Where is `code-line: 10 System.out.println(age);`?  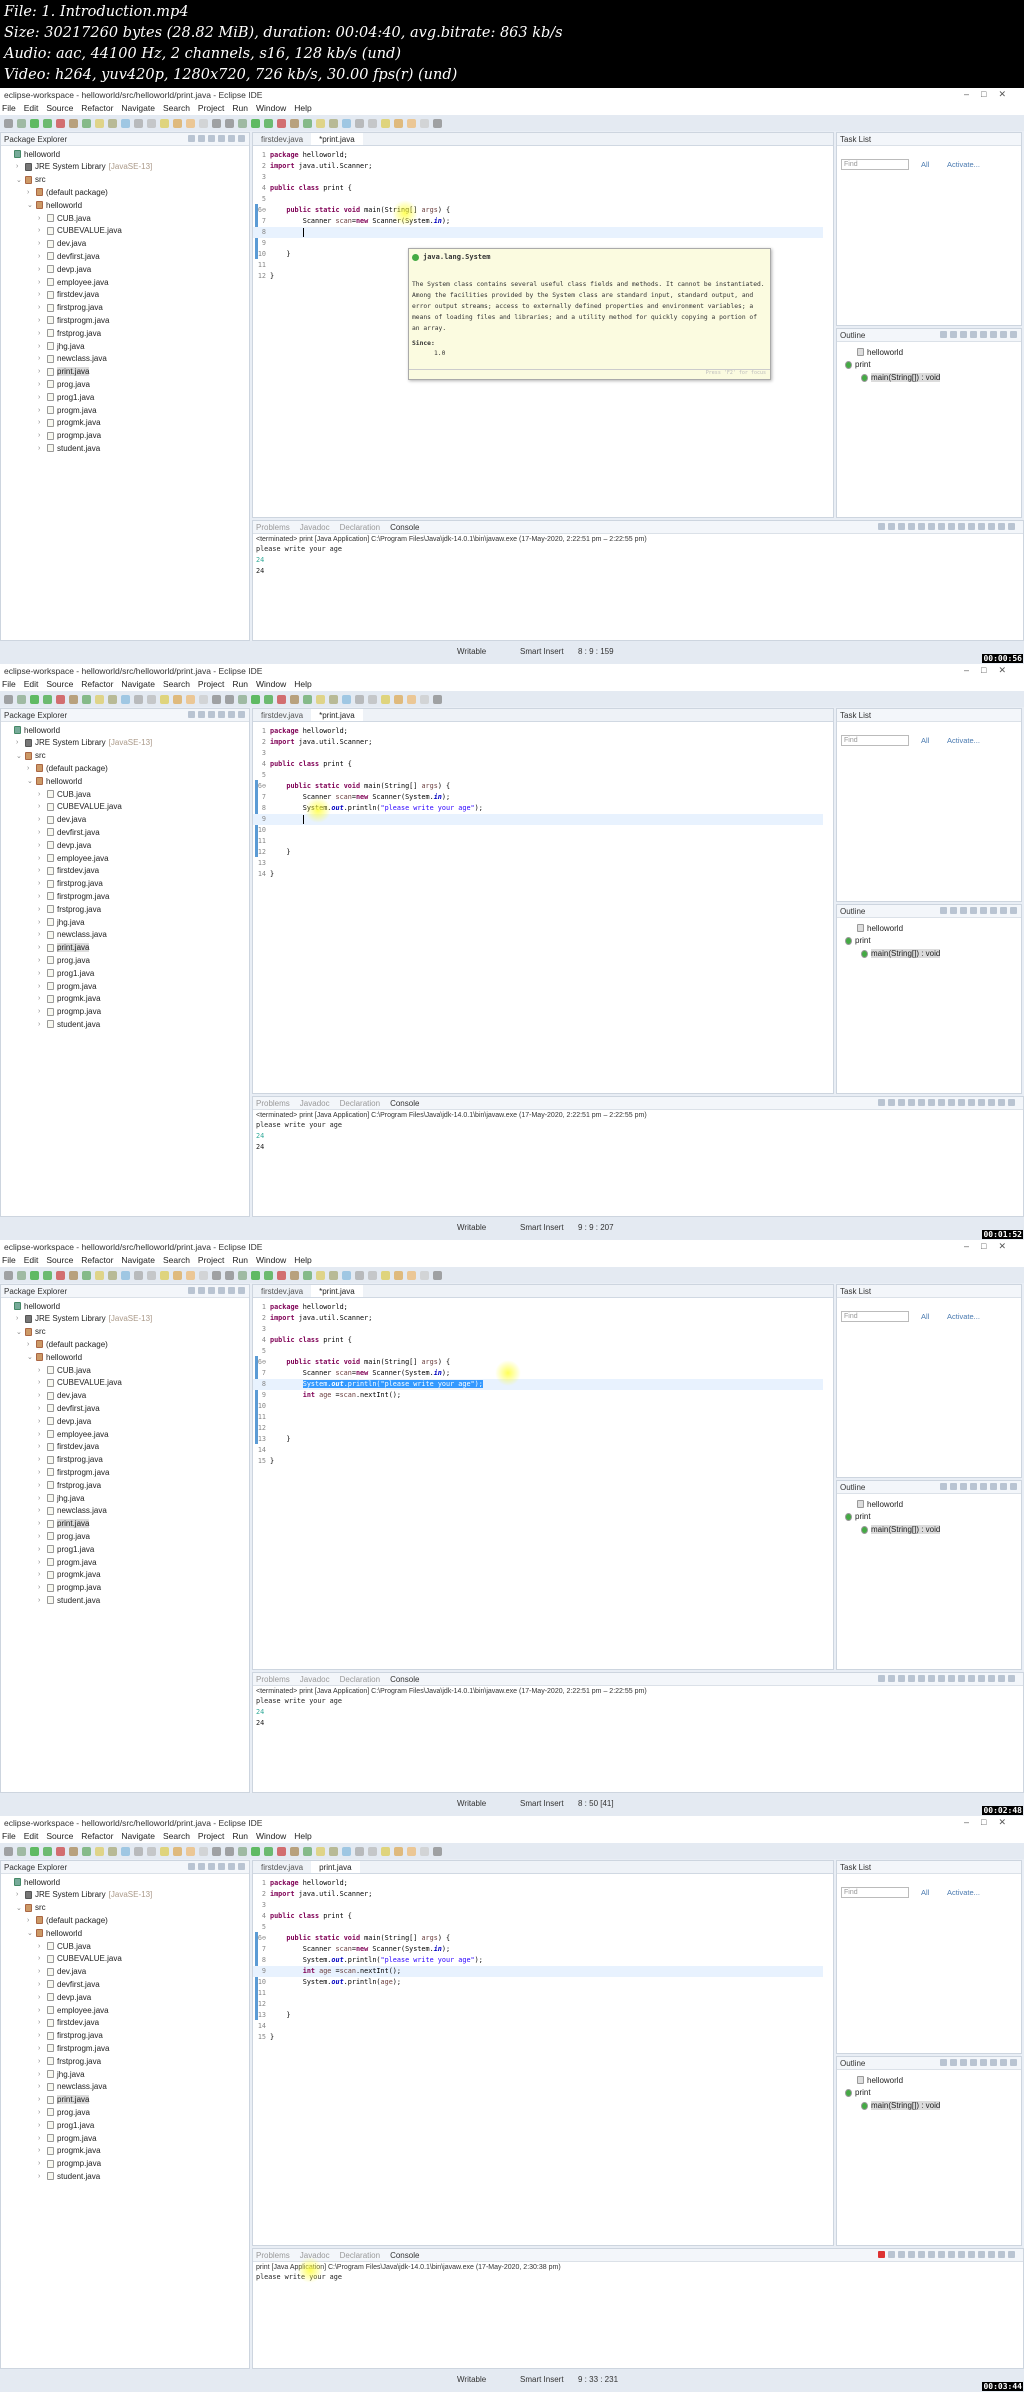 code-line: 10 System.out.println(age); is located at coordinates (538, 1982).